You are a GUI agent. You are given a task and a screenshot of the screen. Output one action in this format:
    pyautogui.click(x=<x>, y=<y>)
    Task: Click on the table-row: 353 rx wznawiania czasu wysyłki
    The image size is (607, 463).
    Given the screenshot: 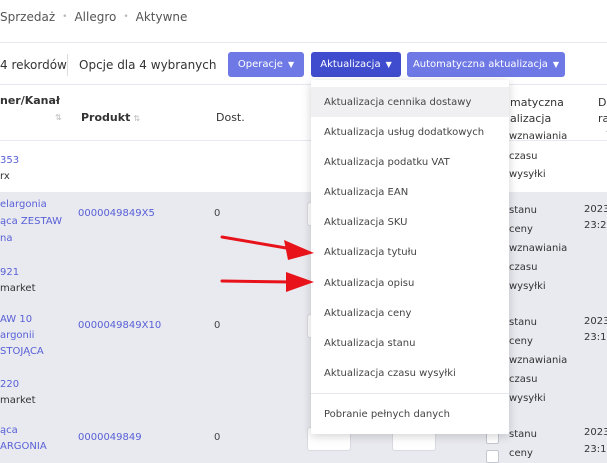 What is the action you would take?
    pyautogui.click(x=303, y=161)
    